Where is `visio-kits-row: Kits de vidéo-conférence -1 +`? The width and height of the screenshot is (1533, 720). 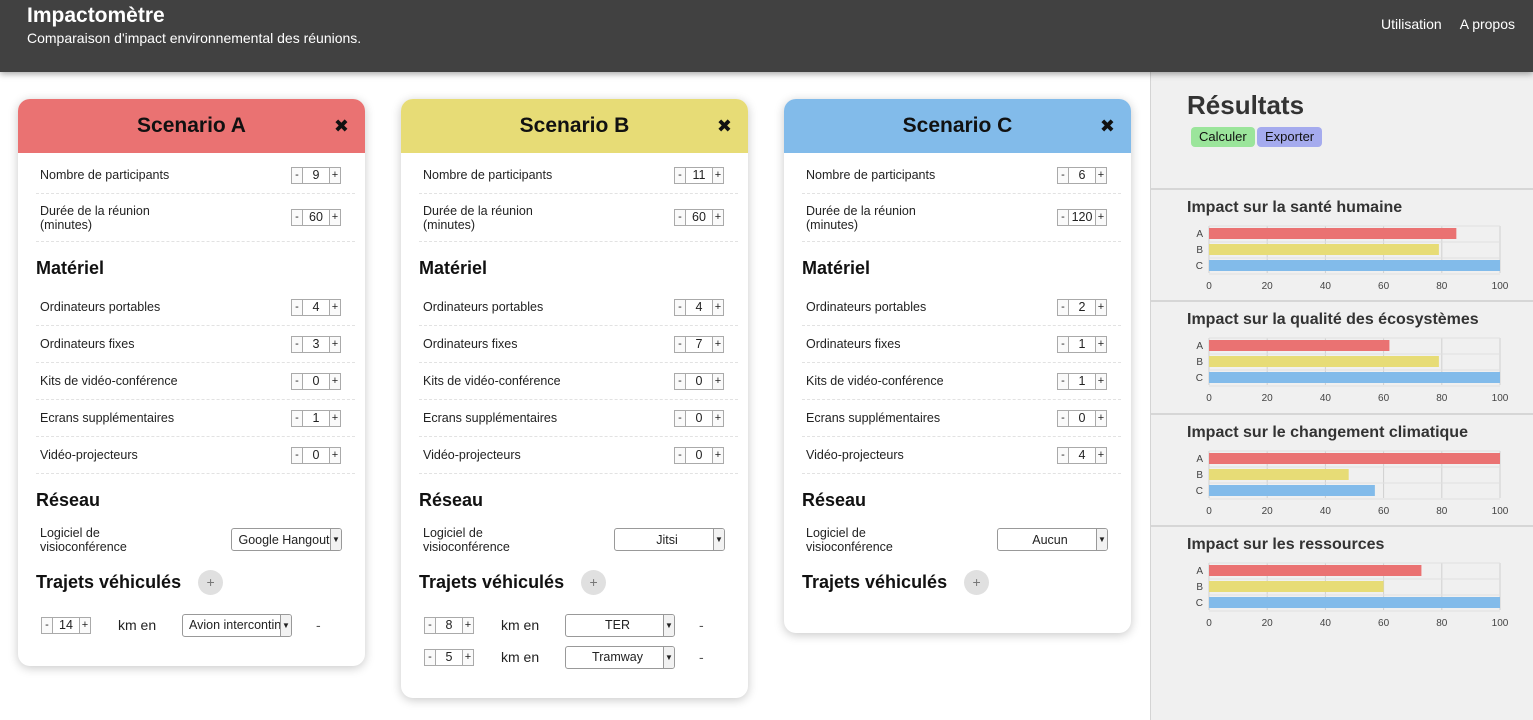
visio-kits-row: Kits de vidéo-conférence -1 + is located at coordinates (961, 381).